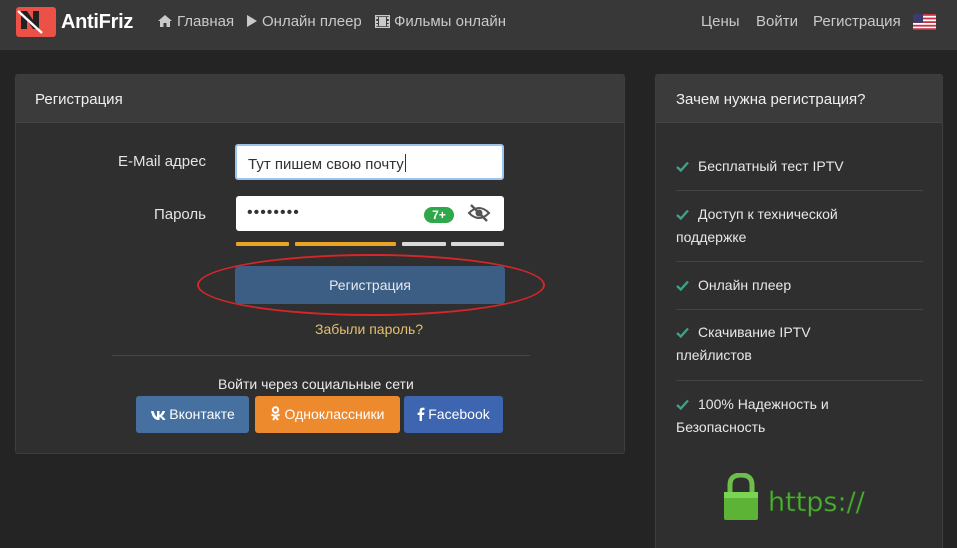 The image size is (957, 548). Describe the element at coordinates (162, 161) in the screenshot. I see `email-label: E-Mail адрес` at that location.